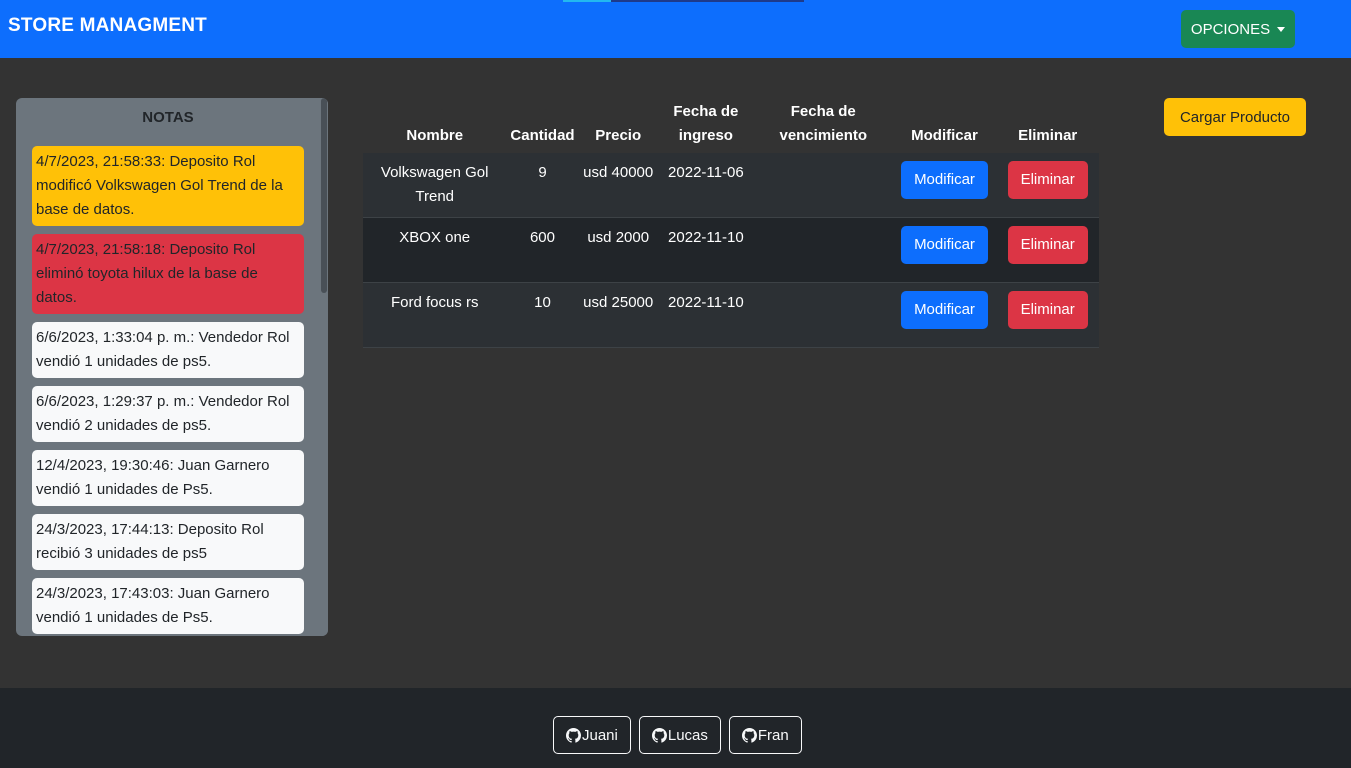 The height and width of the screenshot is (768, 1351). I want to click on cell-cantidad: 600, so click(542, 237).